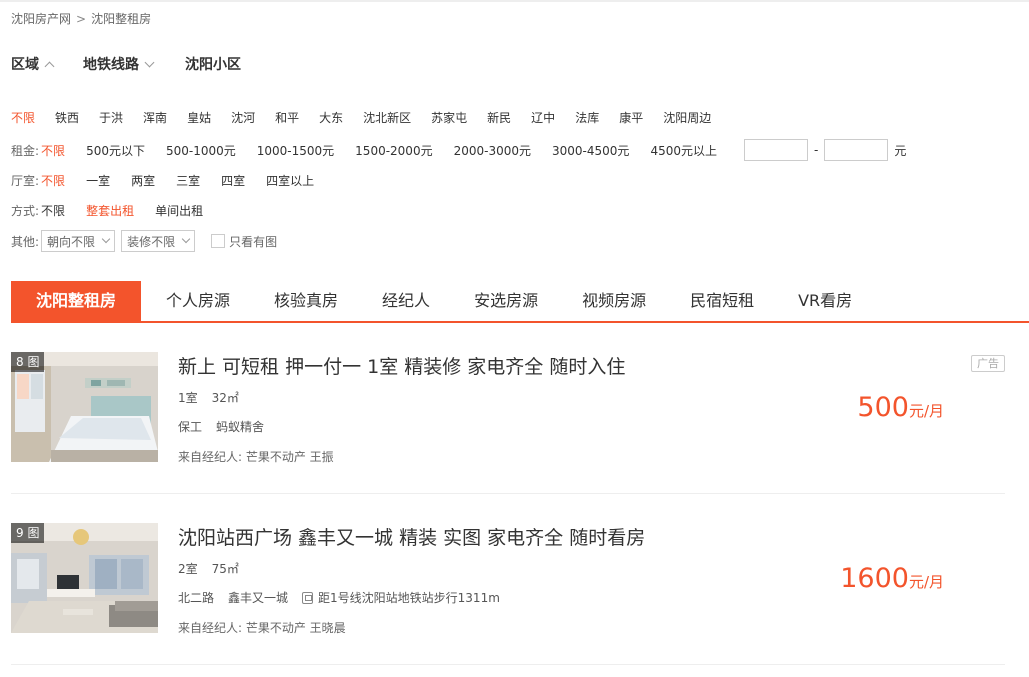 This screenshot has width=1029, height=677. What do you see at coordinates (110, 210) in the screenshot?
I see `mode-option: 整套出租` at bounding box center [110, 210].